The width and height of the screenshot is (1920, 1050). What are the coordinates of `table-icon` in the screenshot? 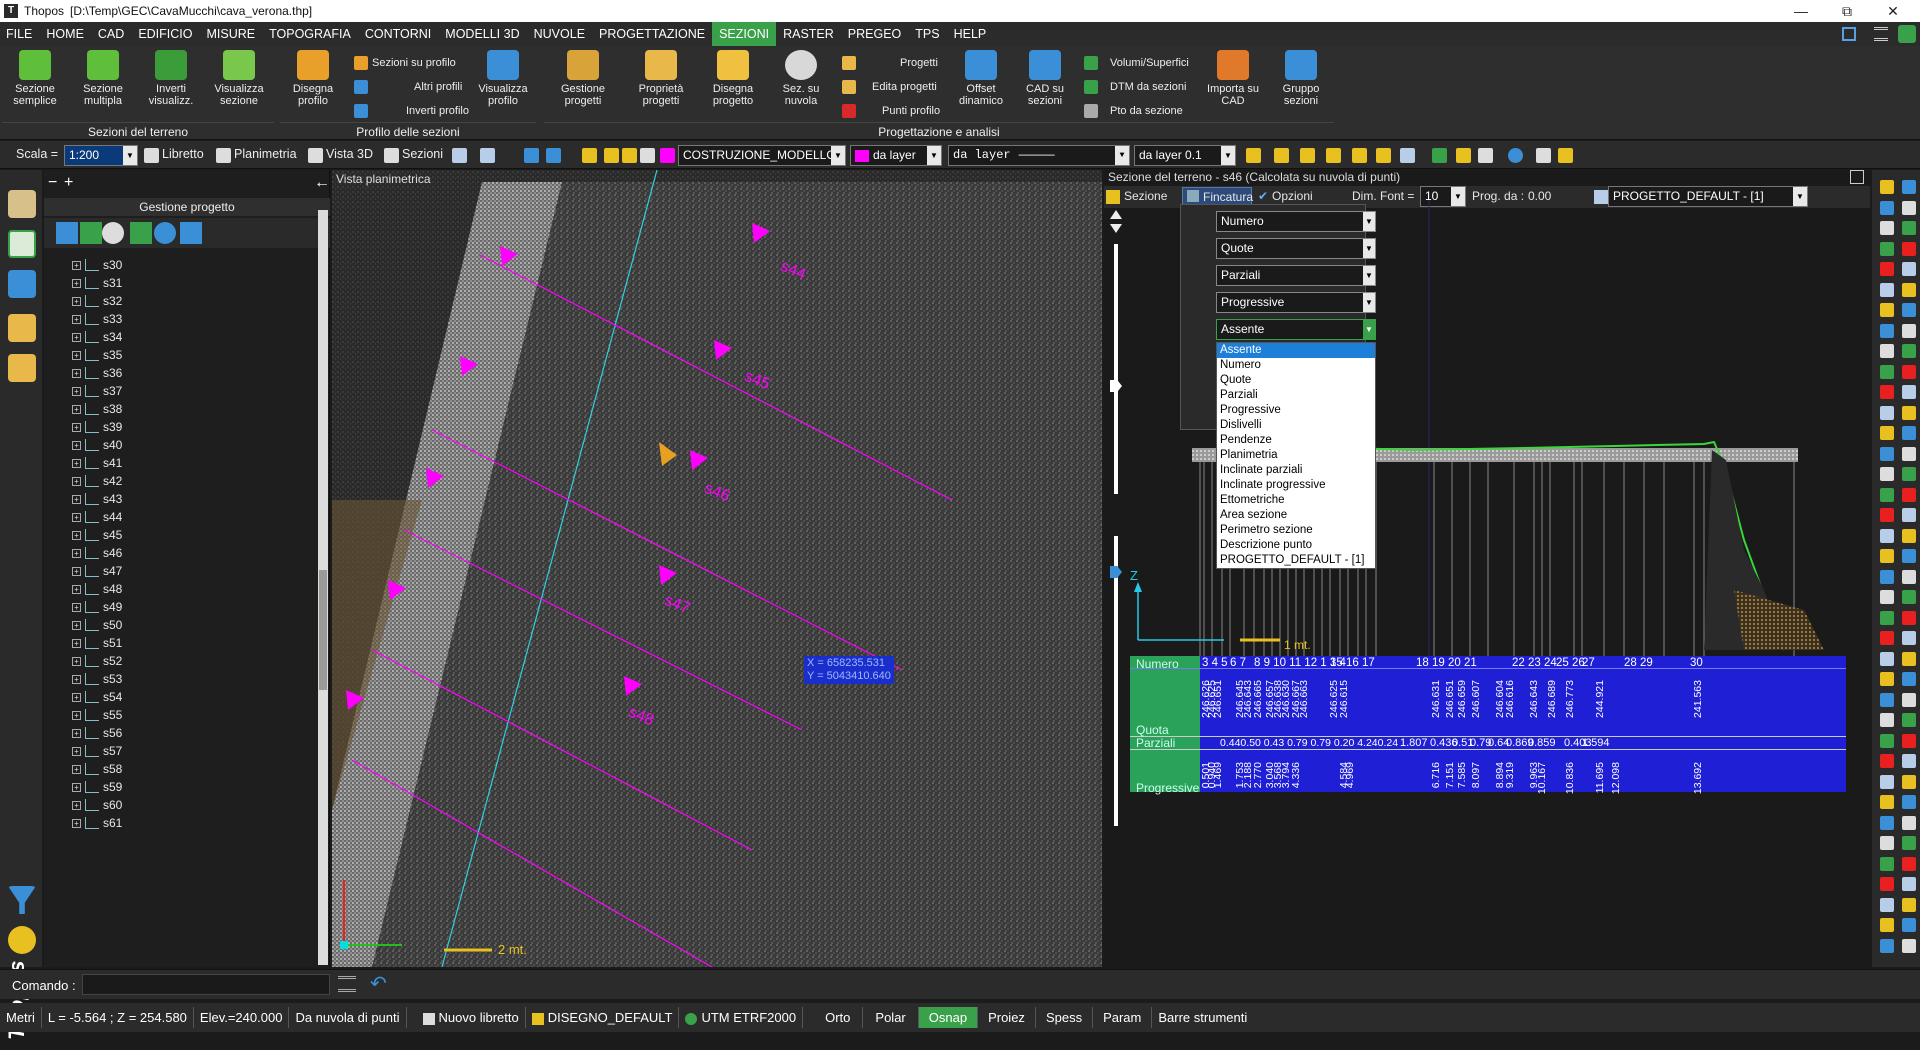 It's located at (1407, 155).